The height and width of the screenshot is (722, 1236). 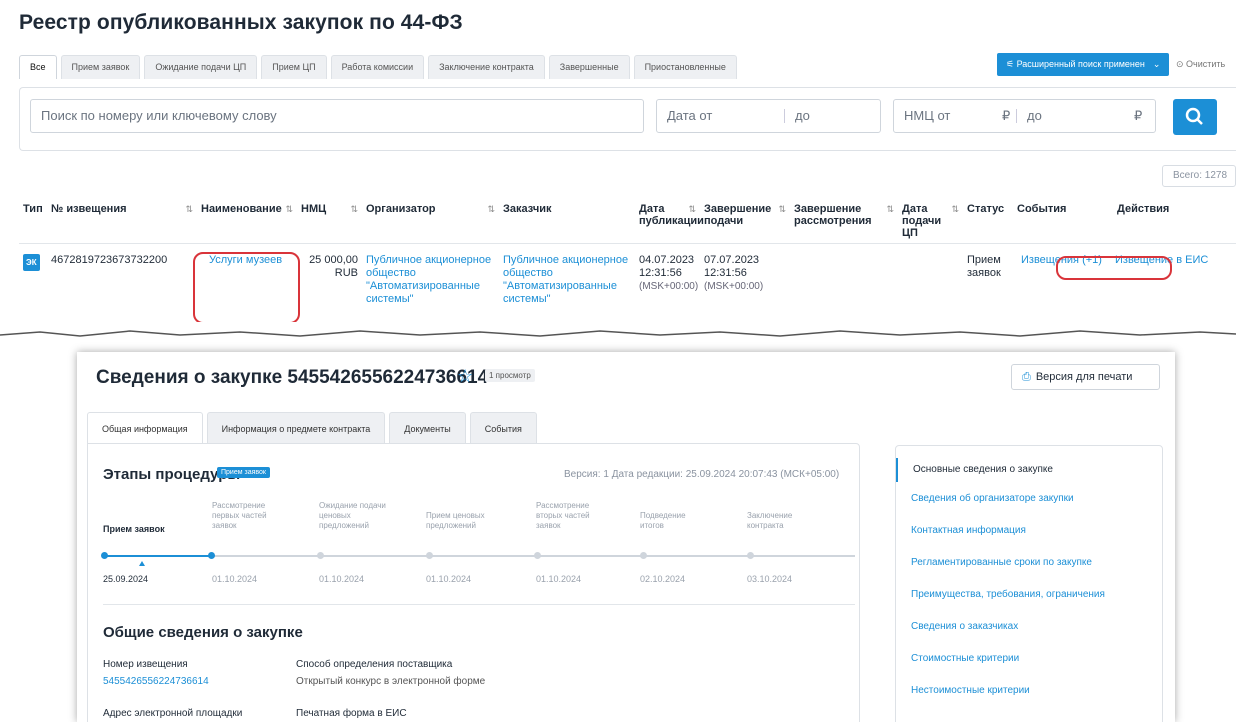 I want to click on nav-cost-criteria: Стоимостные критерии, so click(x=957, y=658).